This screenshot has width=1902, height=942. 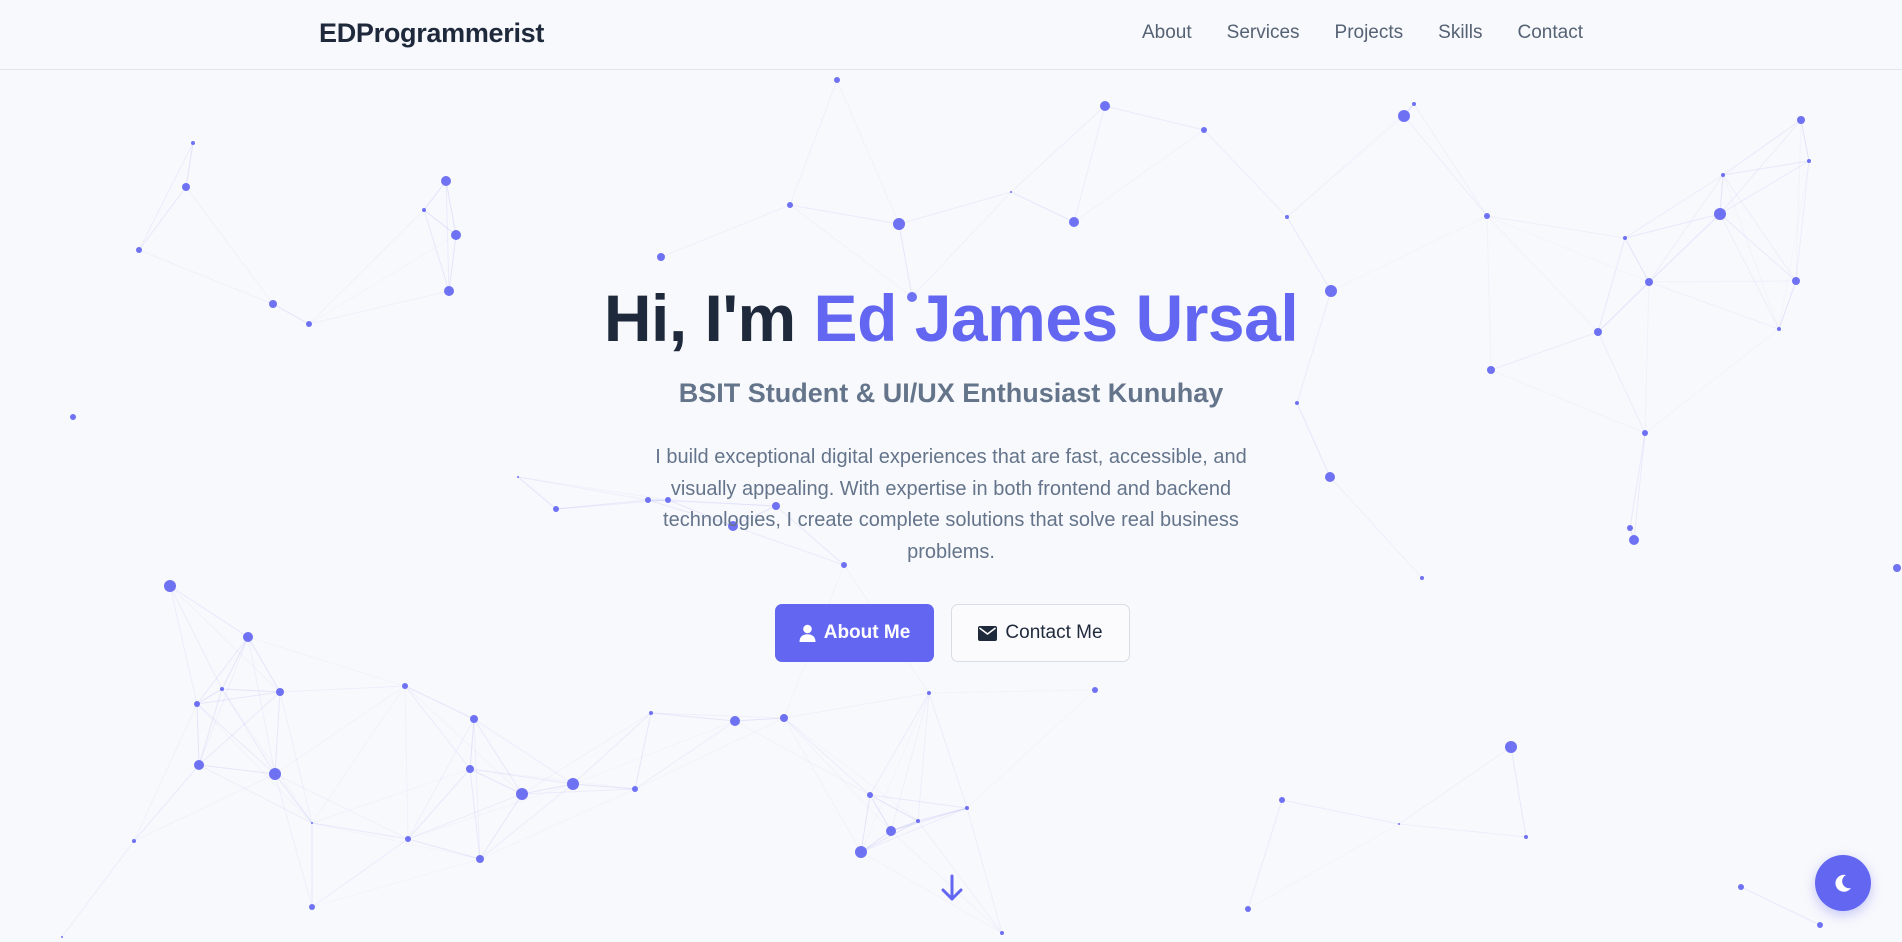 I want to click on nav-link-about: About, so click(x=1167, y=33).